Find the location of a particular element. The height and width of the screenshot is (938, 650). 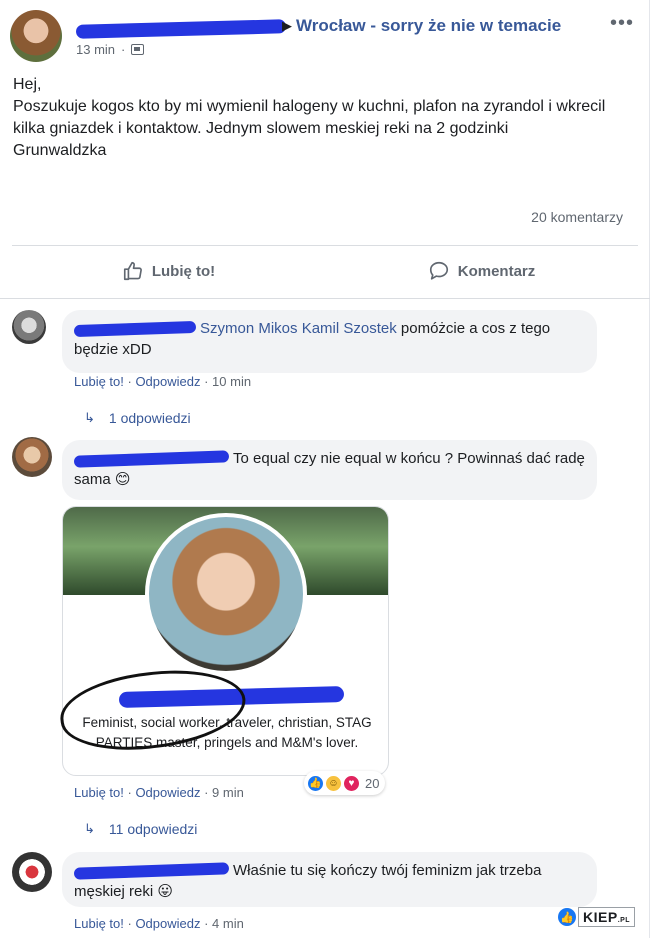

view-replies-link: ↳ 1 odpowiedzi is located at coordinates (137, 418).